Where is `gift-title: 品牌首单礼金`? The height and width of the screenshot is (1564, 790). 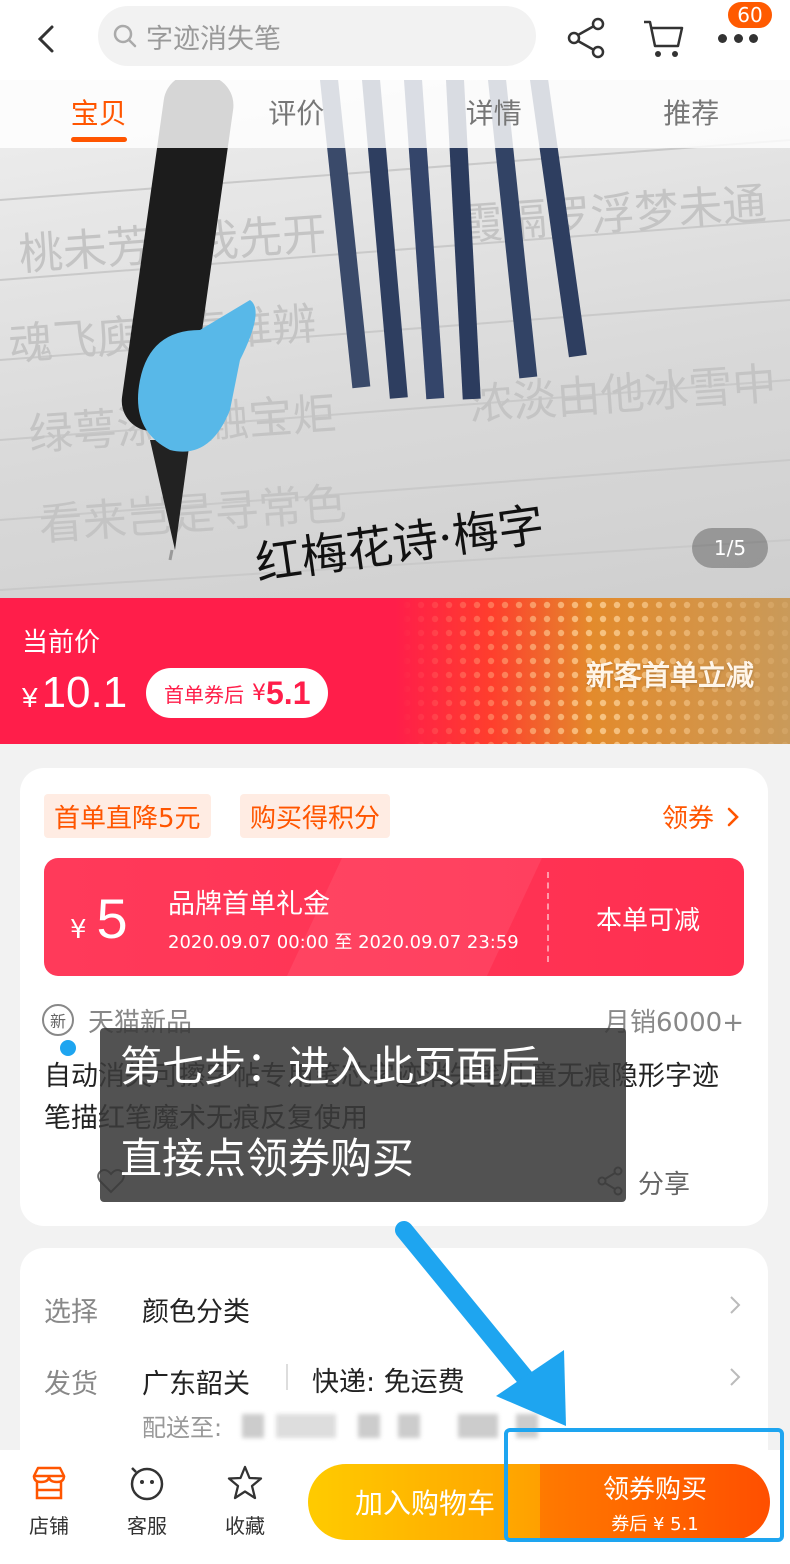
gift-title: 品牌首单礼金 is located at coordinates (249, 904).